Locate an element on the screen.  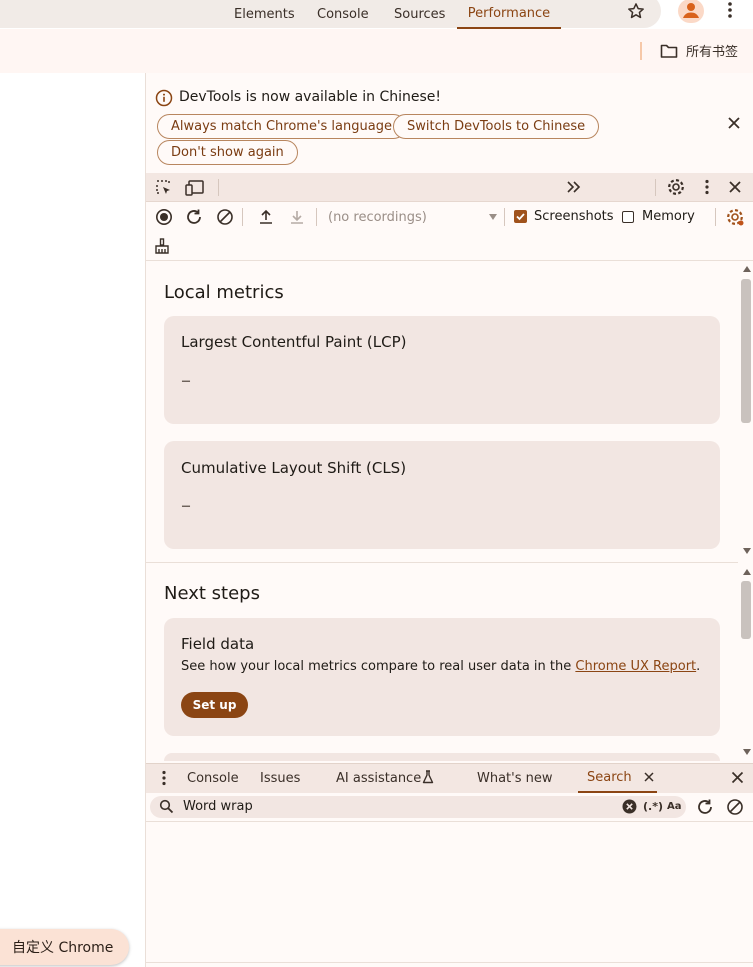
download-icon is located at coordinates (297, 217).